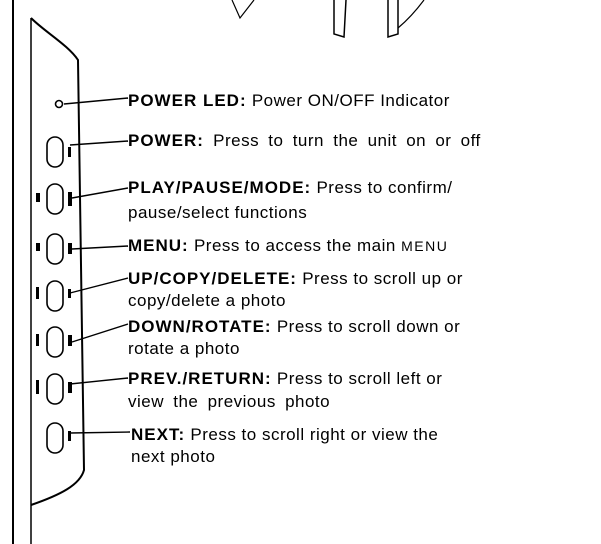 The width and height of the screenshot is (601, 544). I want to click on label-down-rotate: DOWN/ROTATE: Press to scroll down or, so click(294, 326).